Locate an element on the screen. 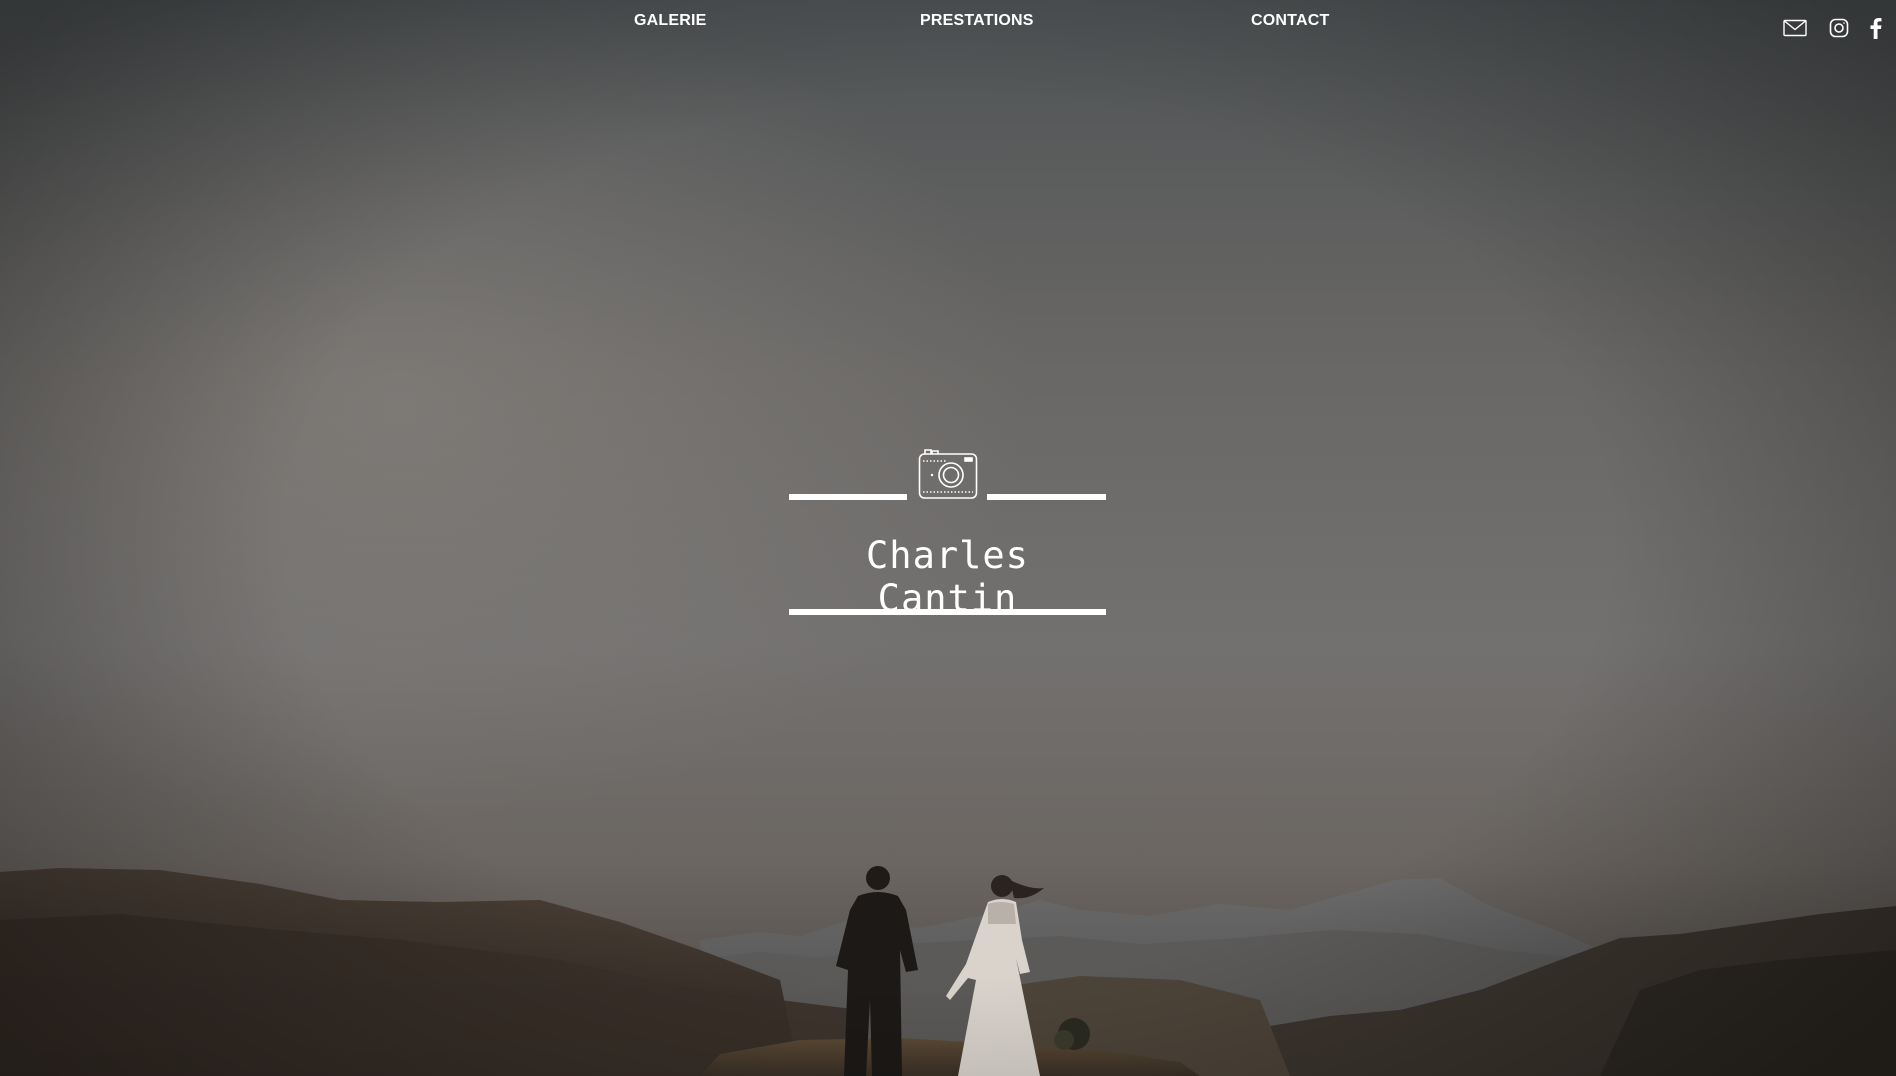 The height and width of the screenshot is (1076, 1896). mail-icon is located at coordinates (1795, 28).